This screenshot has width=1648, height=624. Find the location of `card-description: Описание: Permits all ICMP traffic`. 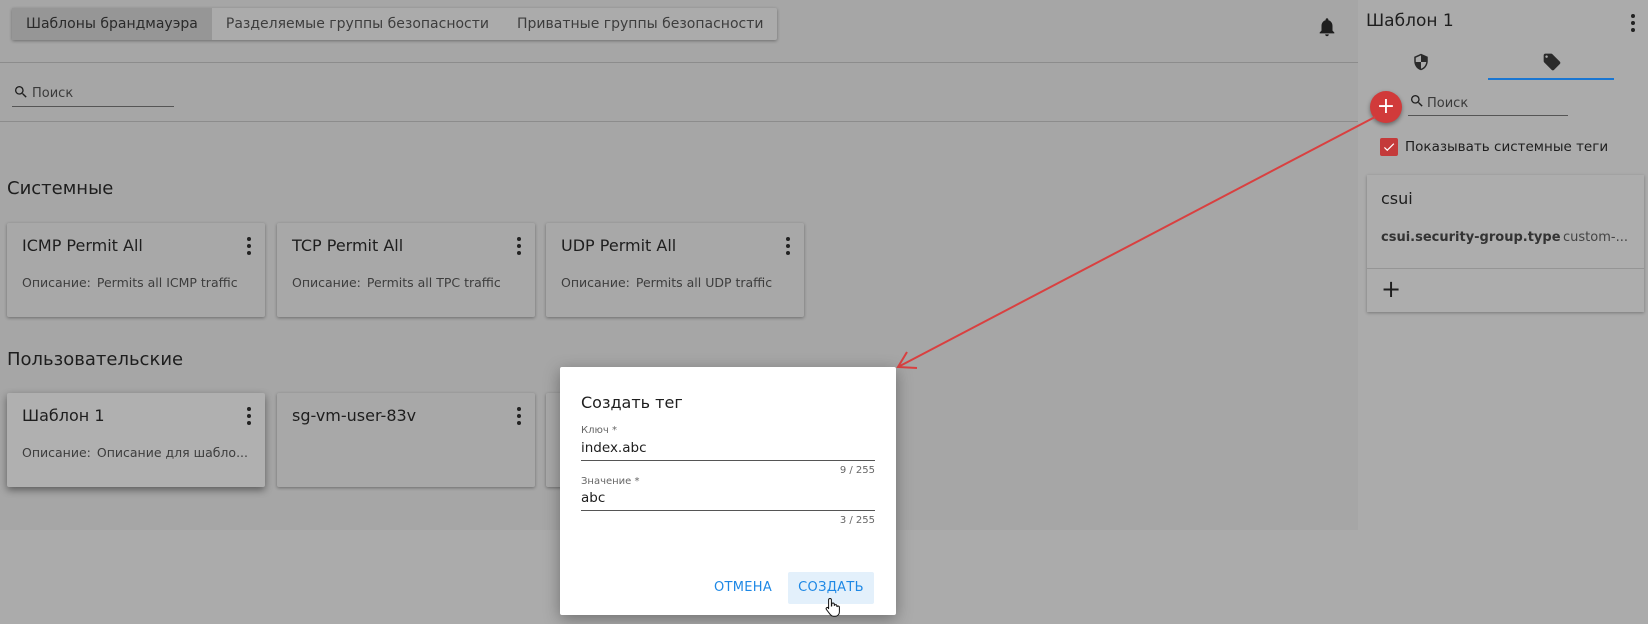

card-description: Описание: Permits all ICMP traffic is located at coordinates (130, 282).